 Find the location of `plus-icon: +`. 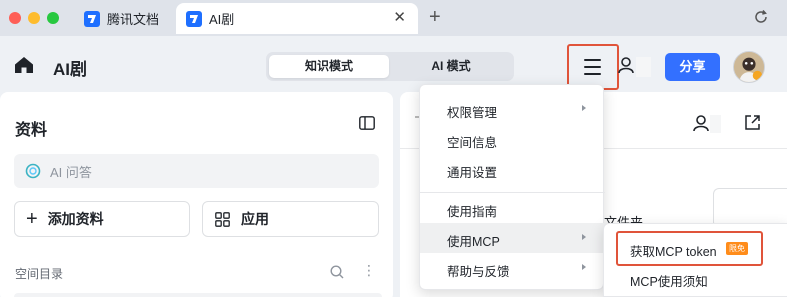

plus-icon: + is located at coordinates (32, 219).